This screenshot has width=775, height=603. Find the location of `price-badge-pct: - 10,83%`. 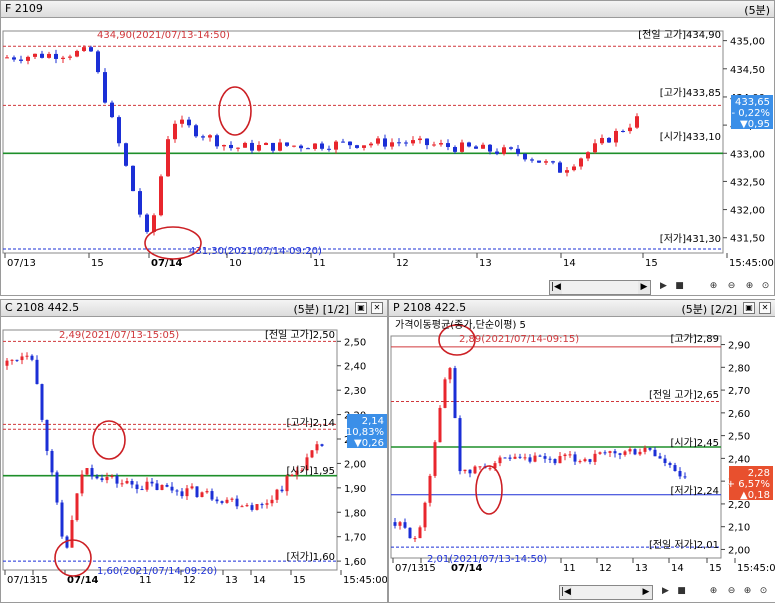

price-badge-pct: - 10,83% is located at coordinates (361, 432).